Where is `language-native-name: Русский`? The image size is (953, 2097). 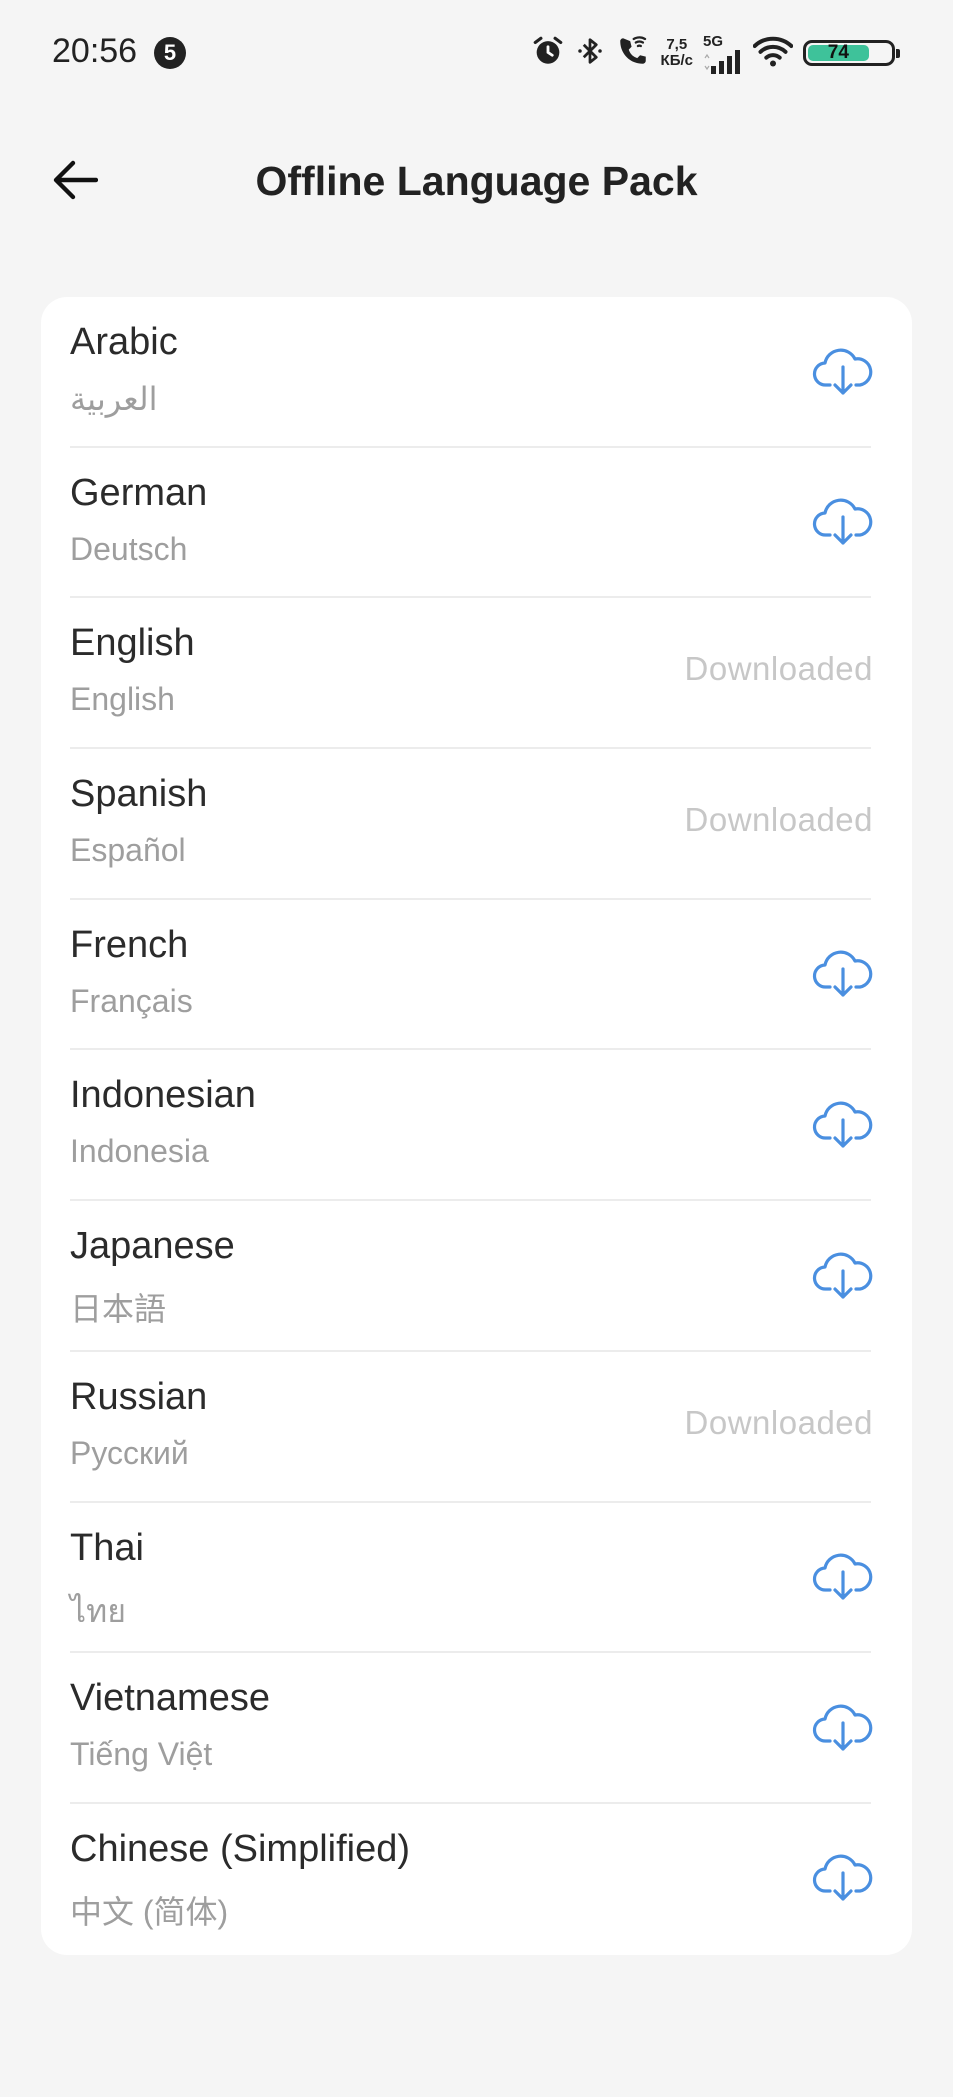 language-native-name: Русский is located at coordinates (129, 1452).